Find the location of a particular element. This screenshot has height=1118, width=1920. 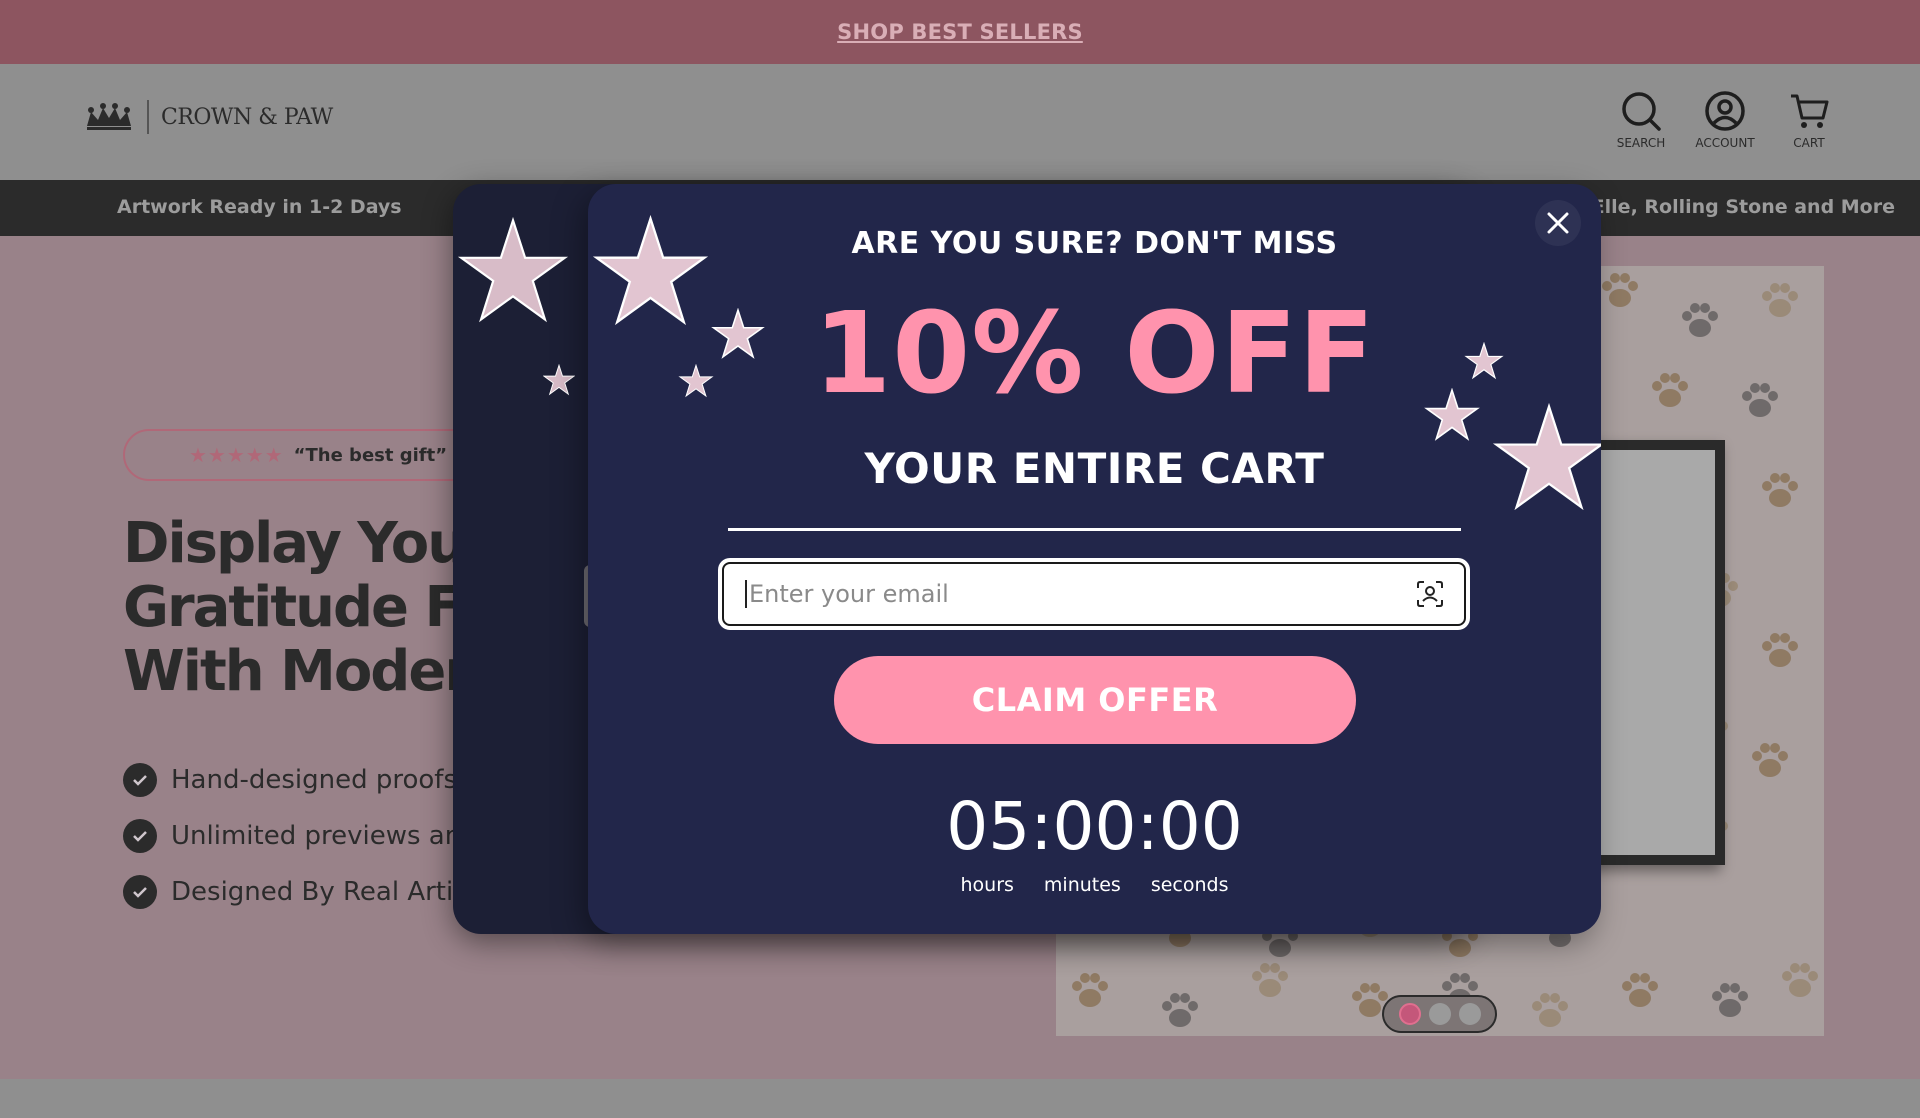

carousel-dots is located at coordinates (1439, 1014).